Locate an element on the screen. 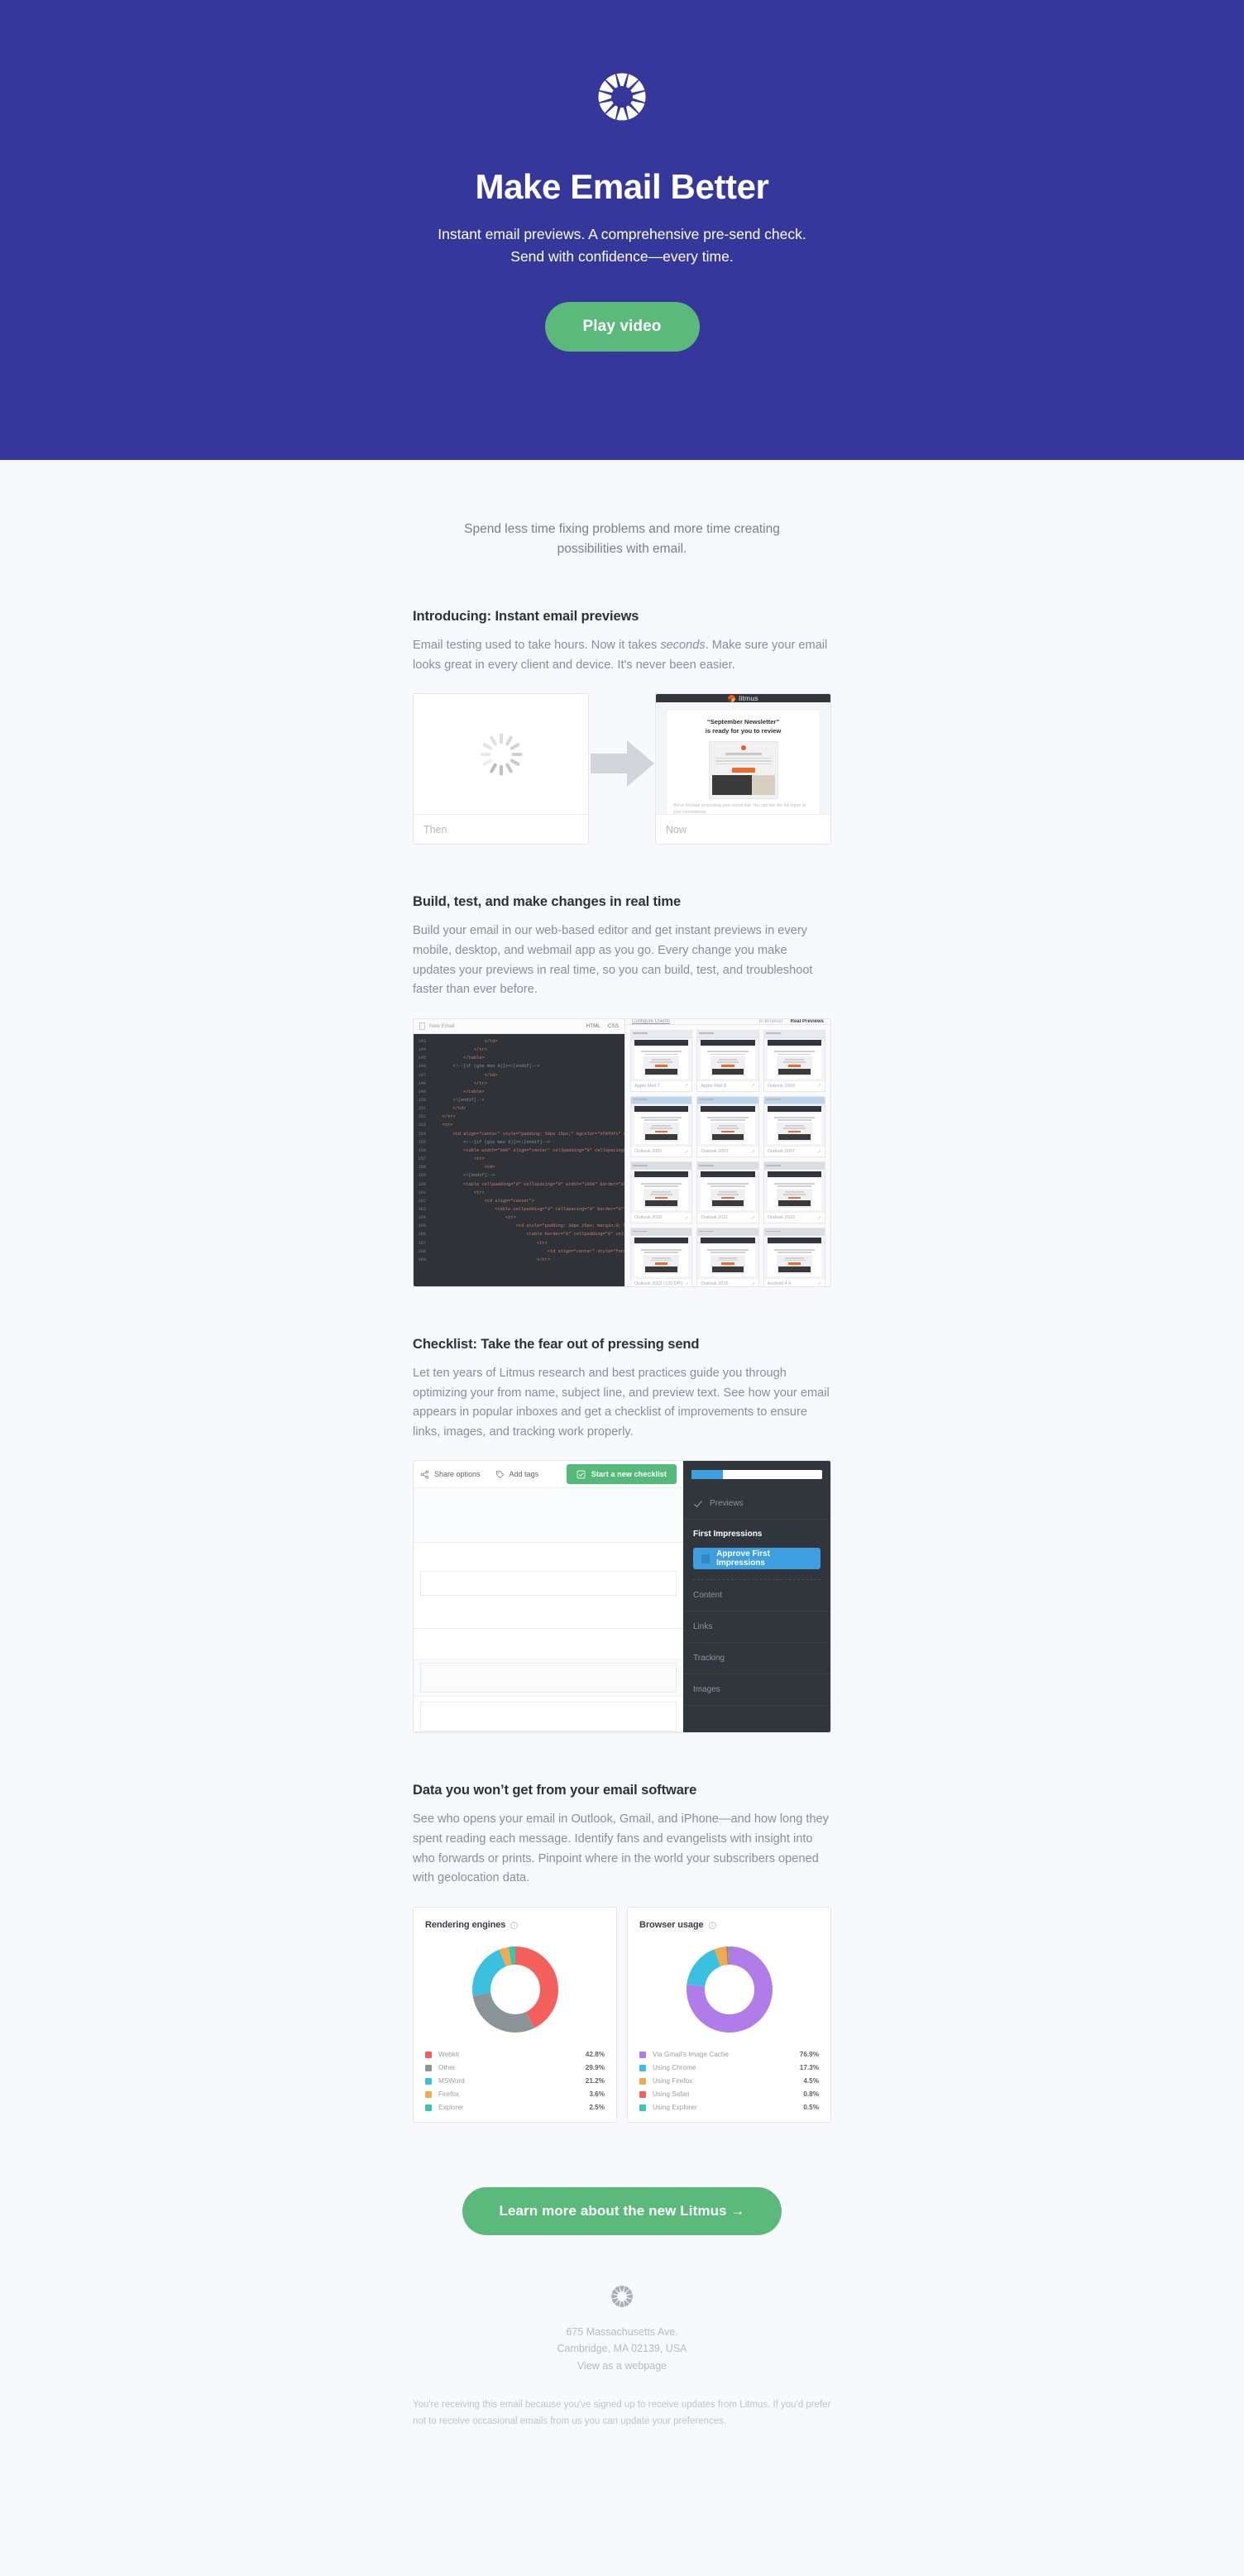 This screenshot has width=1244, height=2576. code-text: <td align="center"> is located at coordinates (483, 1201).